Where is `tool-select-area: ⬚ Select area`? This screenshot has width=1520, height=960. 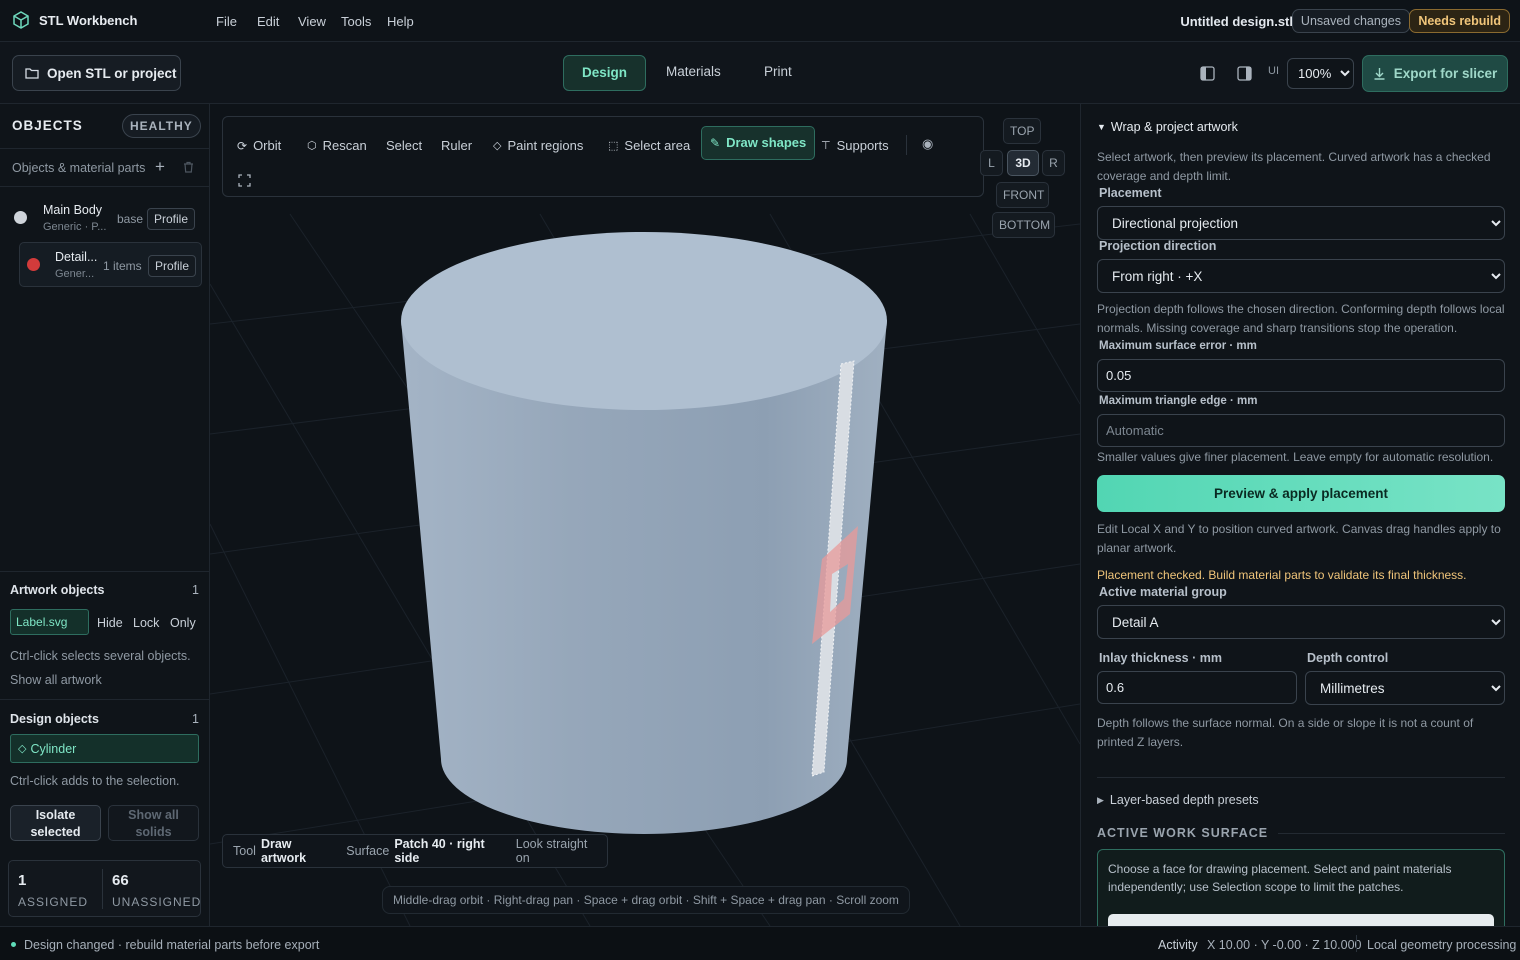
tool-select-area: ⬚ Select area is located at coordinates (649, 146).